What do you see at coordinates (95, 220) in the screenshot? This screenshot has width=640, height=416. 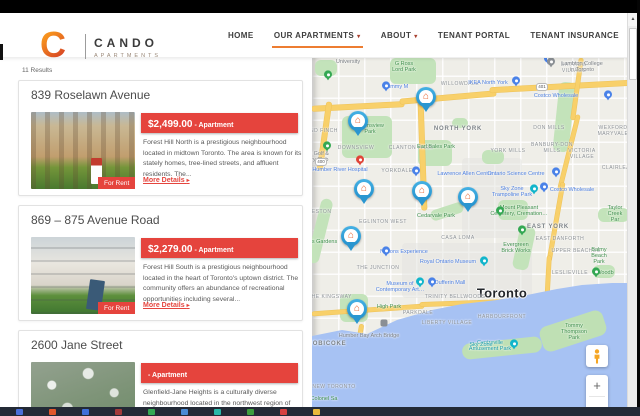 I see `listing-title: 869 – 875 Avenue Road` at bounding box center [95, 220].